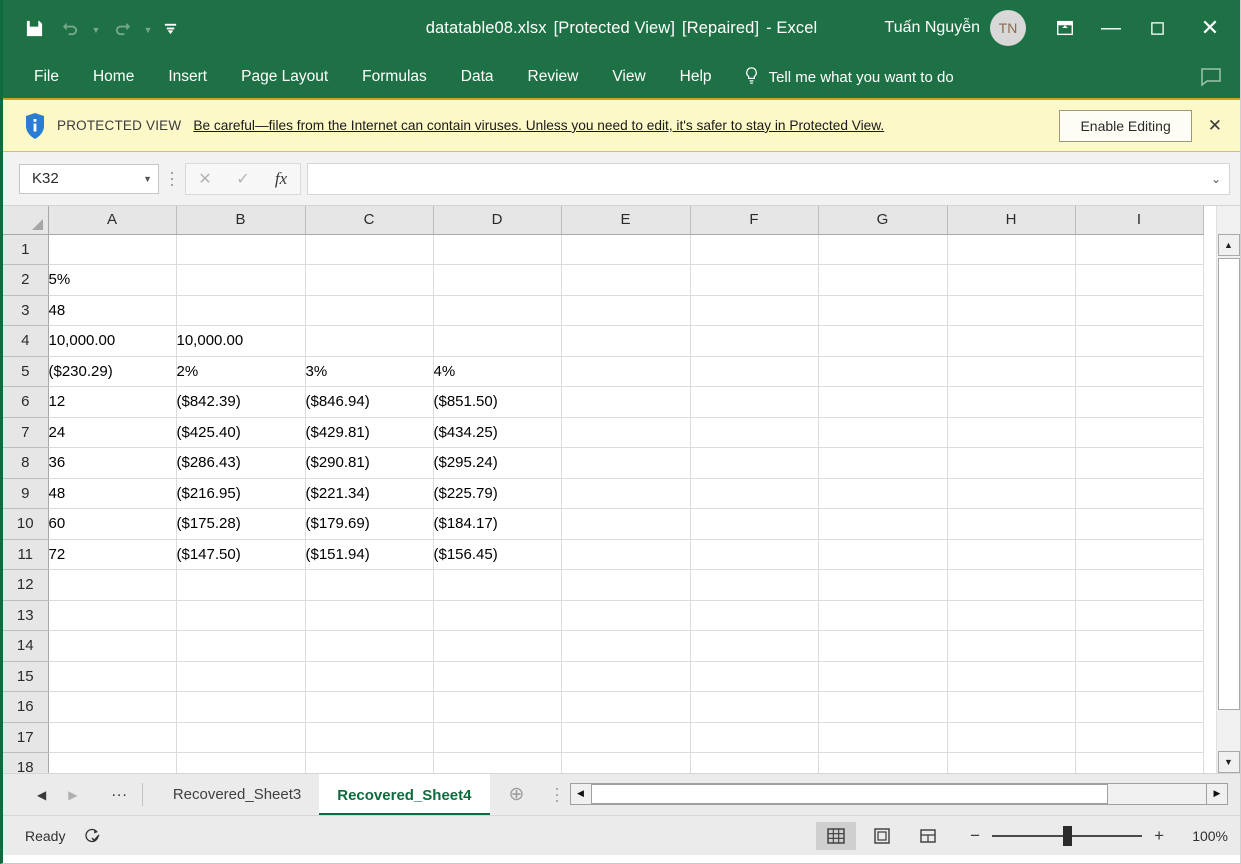 Image resolution: width=1241 pixels, height=864 pixels. I want to click on cell-I3, so click(1139, 310).